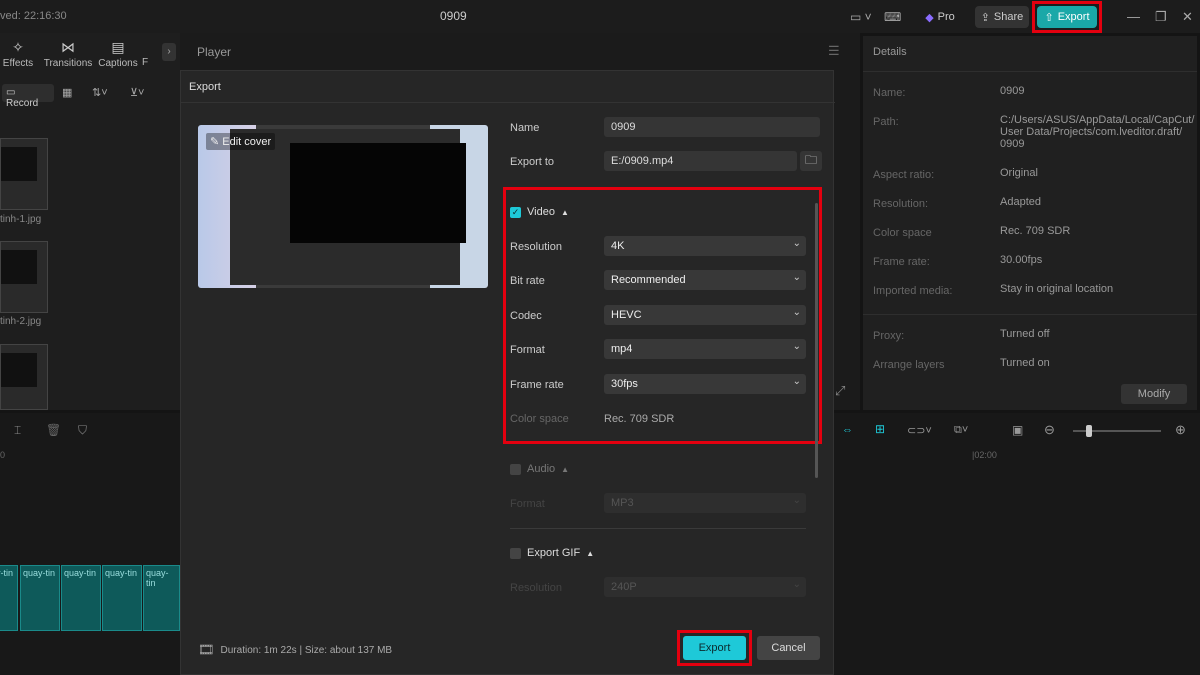  Describe the element at coordinates (840, 391) in the screenshot. I see `fullscreen-icon: ⤢` at that location.